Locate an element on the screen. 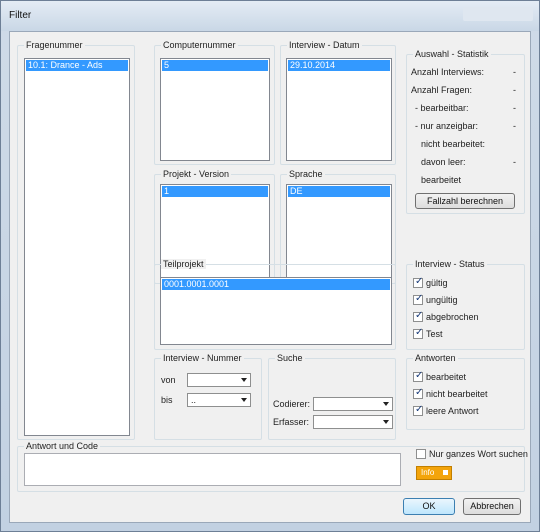  checkbox-label: ungültig is located at coordinates (442, 300).